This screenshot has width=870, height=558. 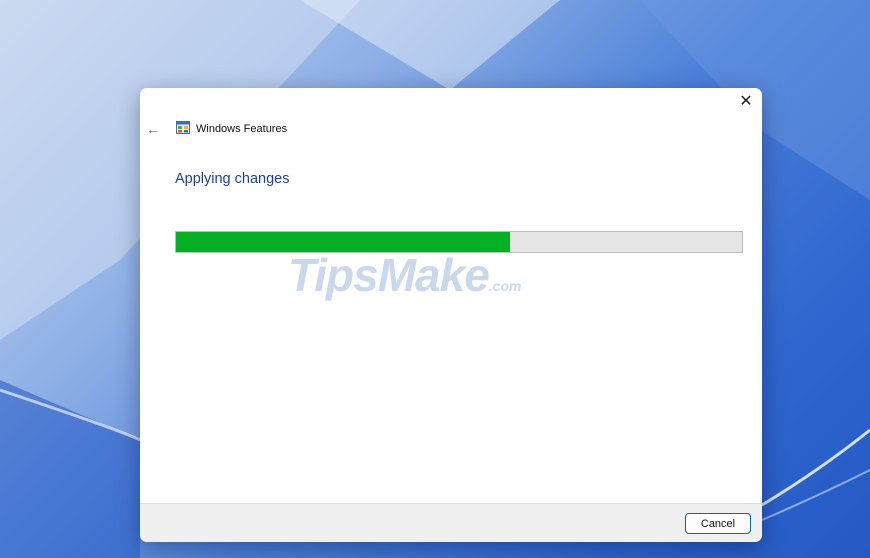 I want to click on close-icon: ✕, so click(x=746, y=101).